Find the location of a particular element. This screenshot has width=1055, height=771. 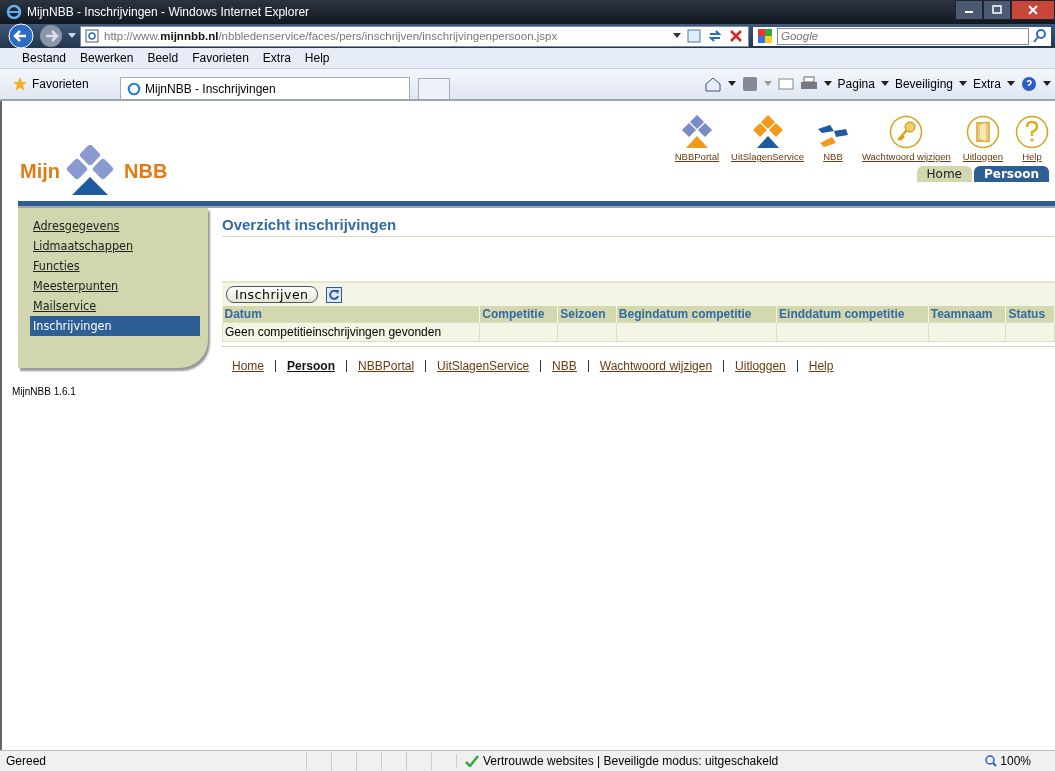

menu-item: Bewerken is located at coordinates (107, 58).